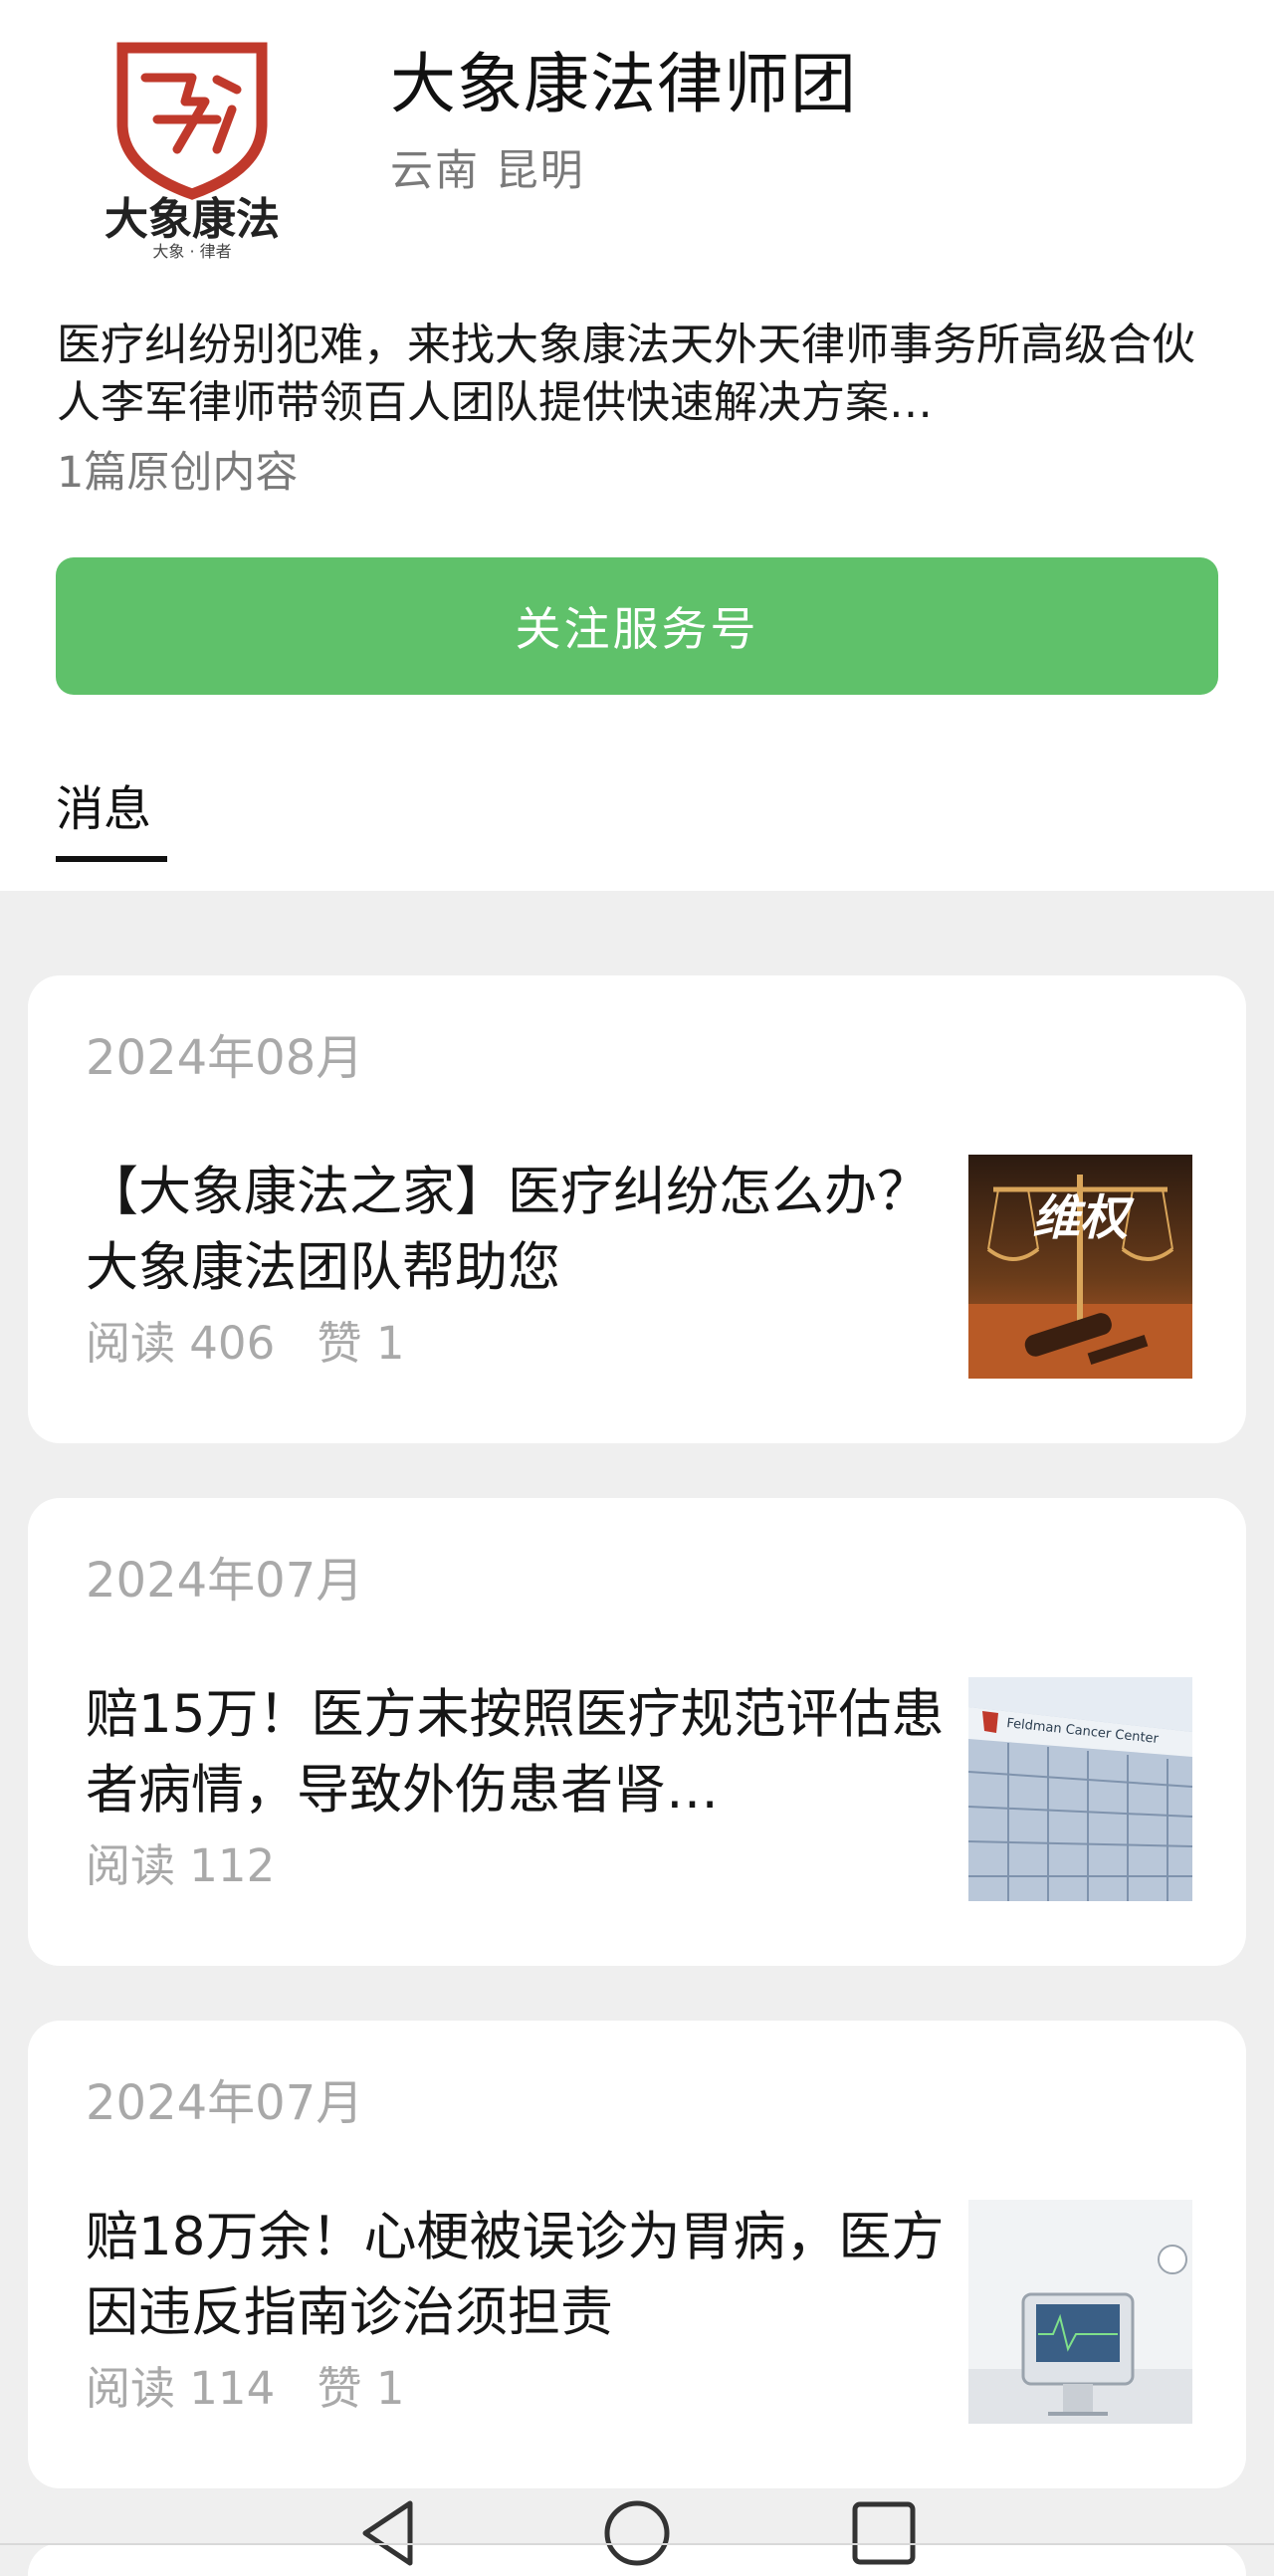  What do you see at coordinates (181, 1343) in the screenshot?
I see `read-count: 阅读 406` at bounding box center [181, 1343].